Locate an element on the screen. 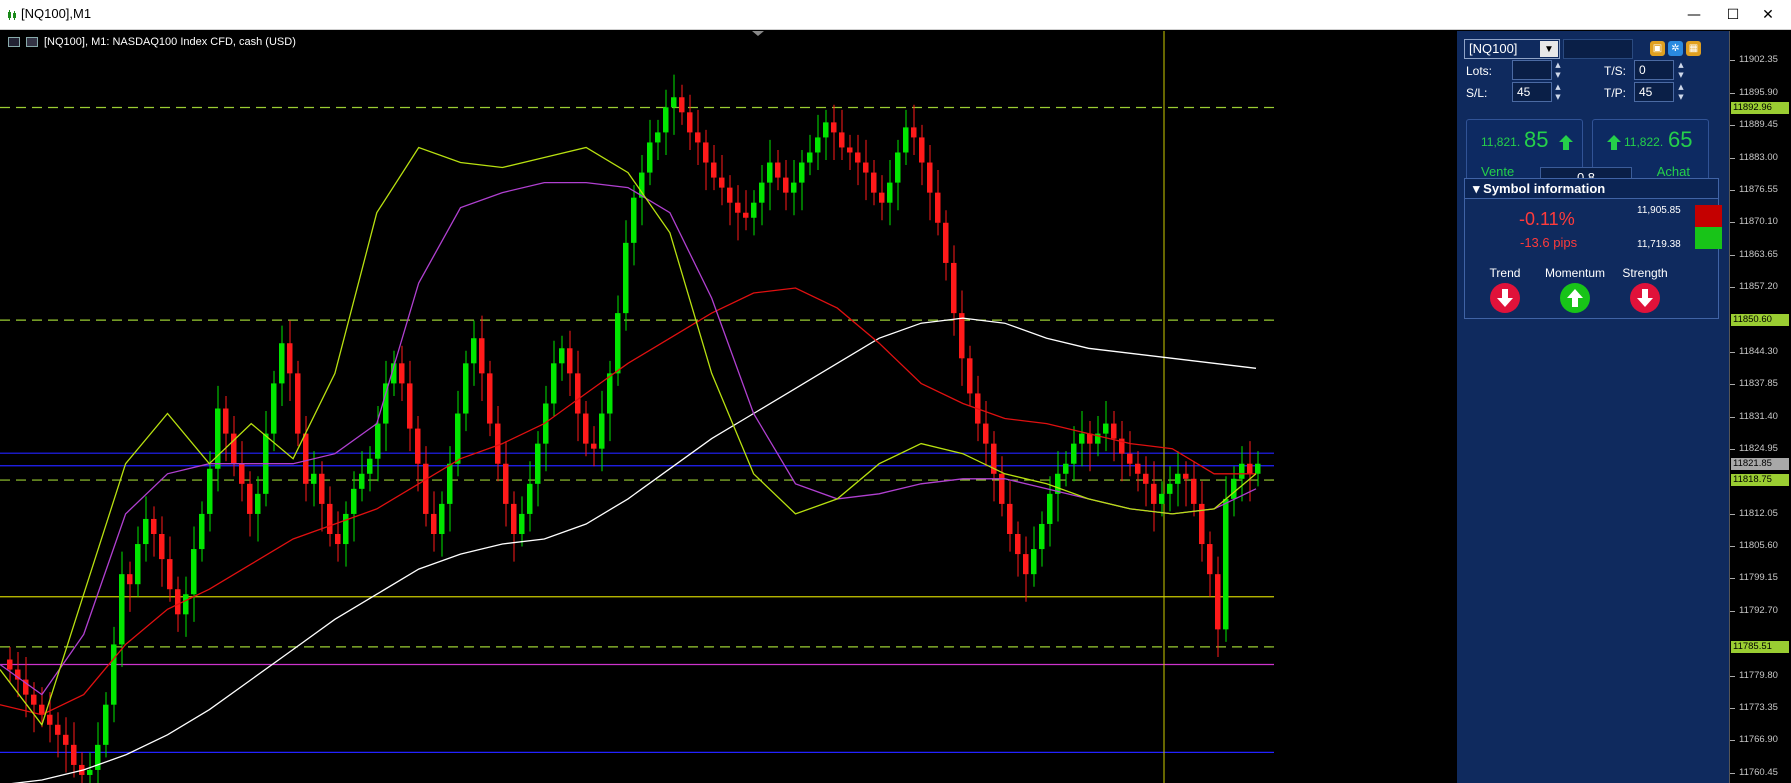 The image size is (1791, 783). low-color-box is located at coordinates (1708, 238).